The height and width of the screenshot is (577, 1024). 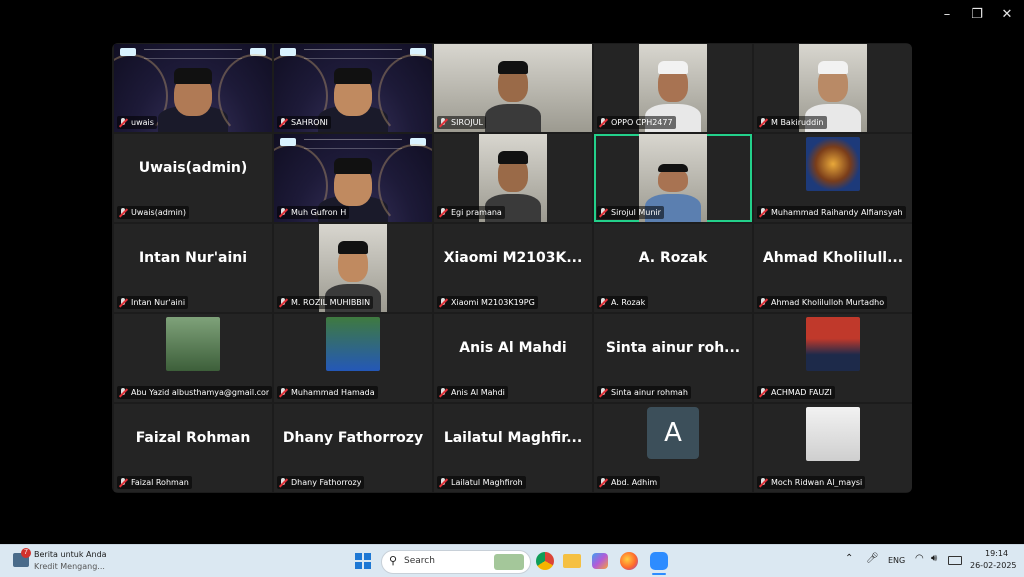 What do you see at coordinates (513, 448) in the screenshot?
I see `participant-tile: Lailatul Maghfir... Lailatul Maghfiroh` at bounding box center [513, 448].